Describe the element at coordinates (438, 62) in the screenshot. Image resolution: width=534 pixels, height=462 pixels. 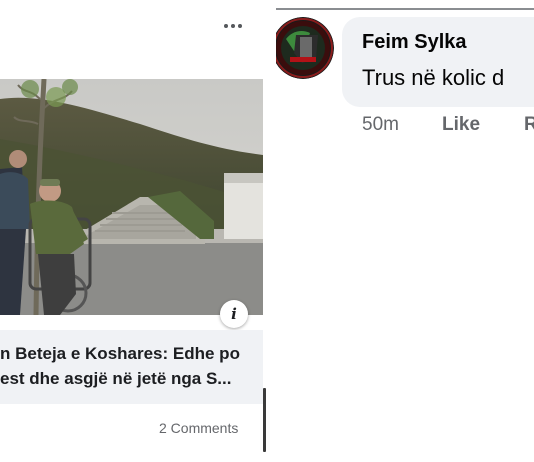
I see `comment-bubble: Feim Sylka Trus në kolic d` at that location.